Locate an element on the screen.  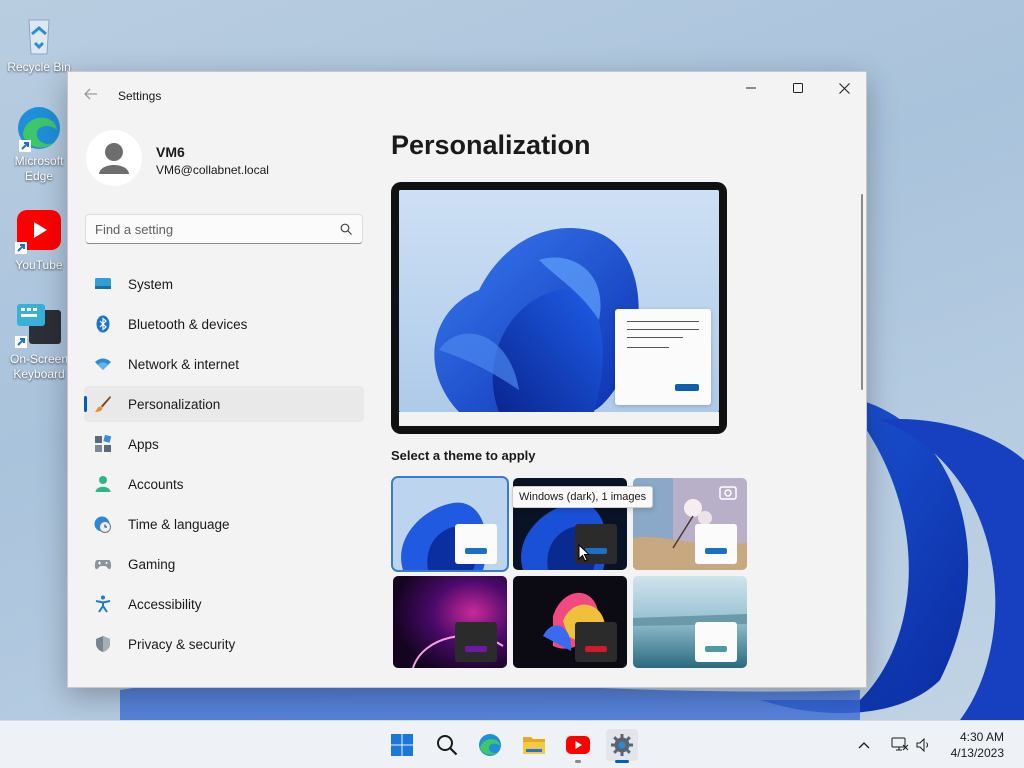
user-icon is located at coordinates (114, 158).